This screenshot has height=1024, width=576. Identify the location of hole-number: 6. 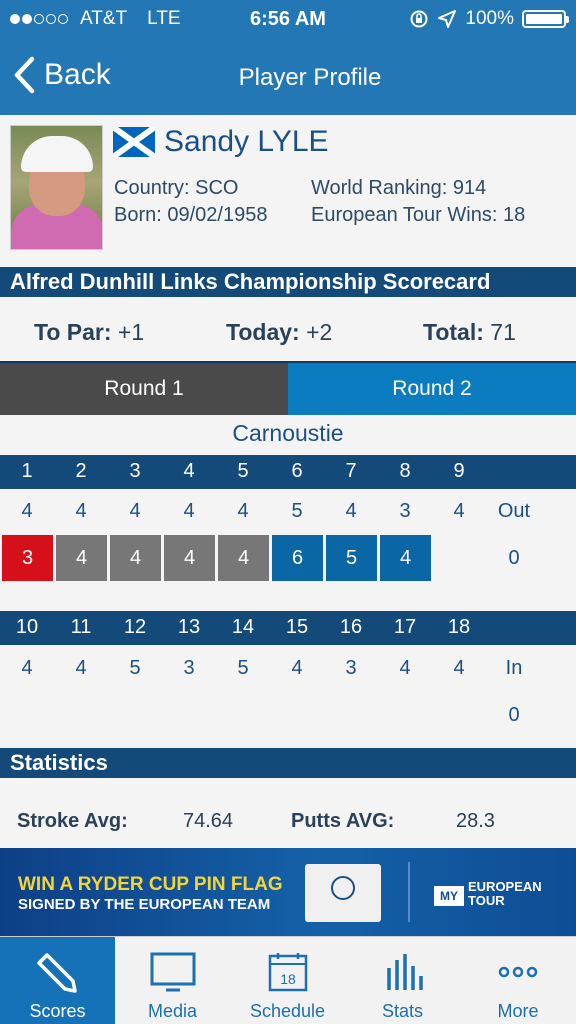
(297, 471).